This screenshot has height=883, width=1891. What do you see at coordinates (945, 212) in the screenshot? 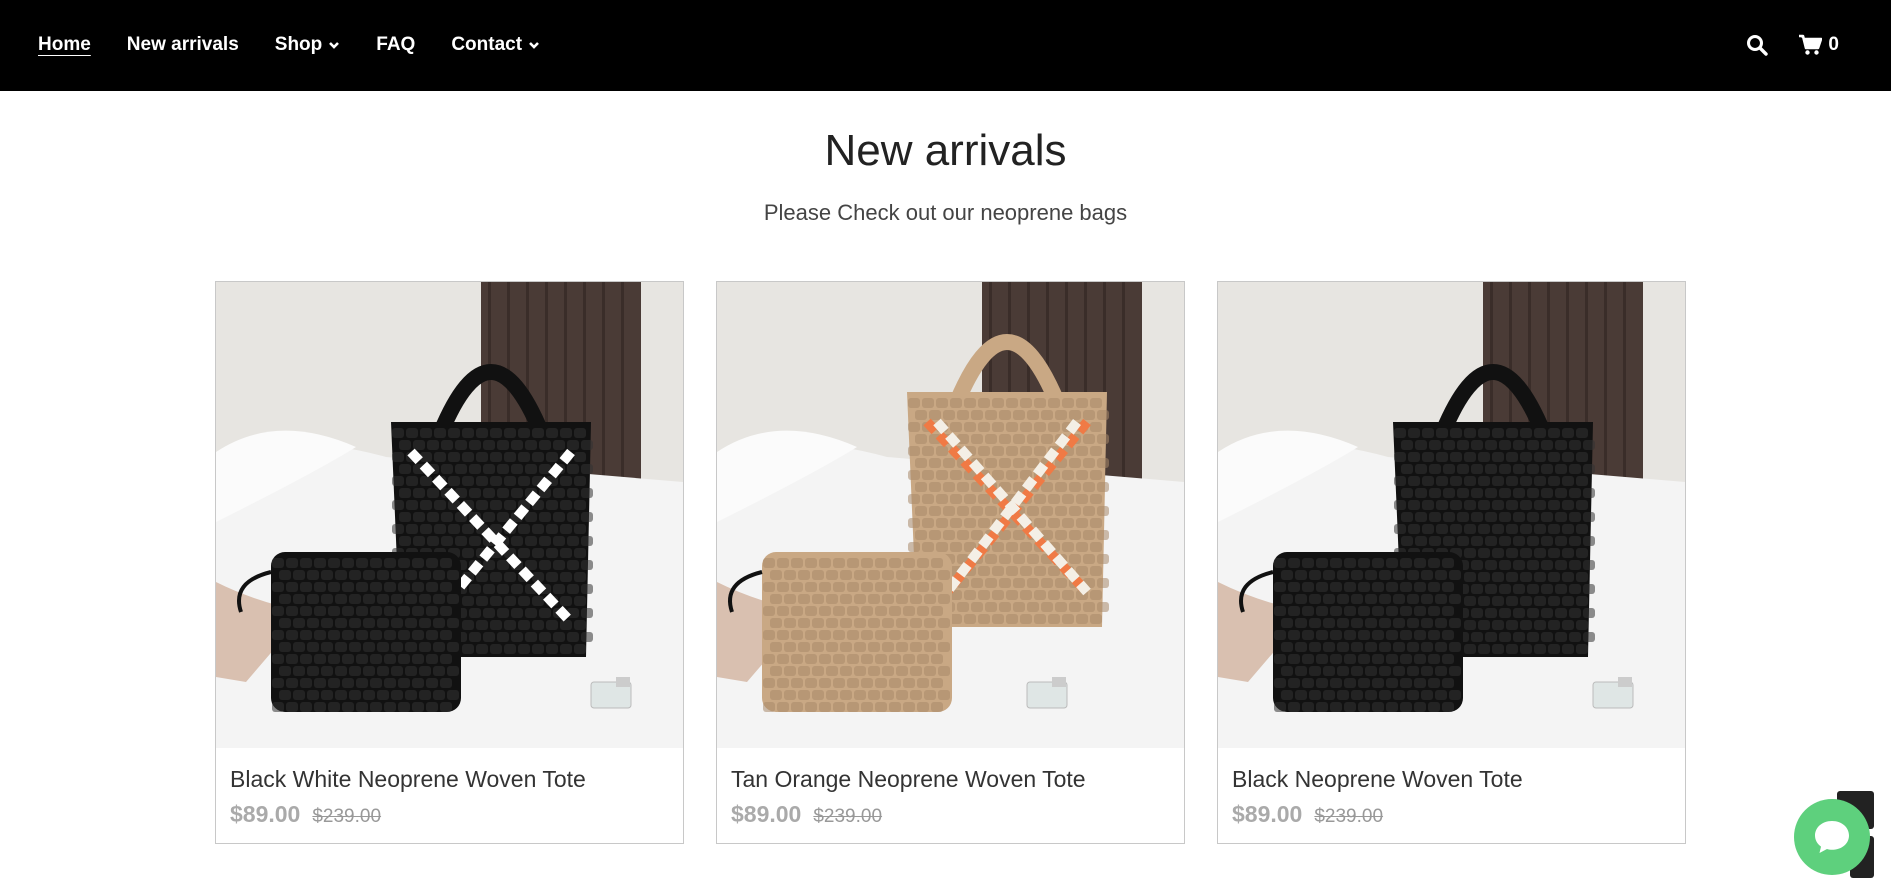
I see `page-subtitle: Please Check out our neoprene bags` at bounding box center [945, 212].